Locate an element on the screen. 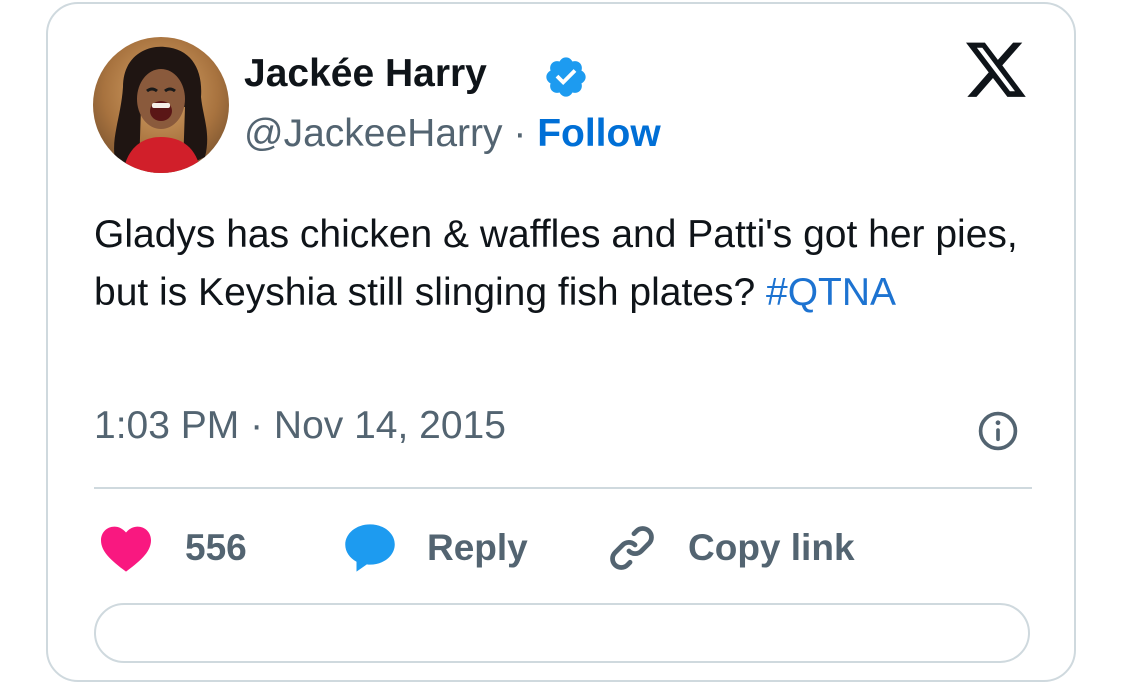 This screenshot has height=682, width=1124. divider is located at coordinates (563, 488).